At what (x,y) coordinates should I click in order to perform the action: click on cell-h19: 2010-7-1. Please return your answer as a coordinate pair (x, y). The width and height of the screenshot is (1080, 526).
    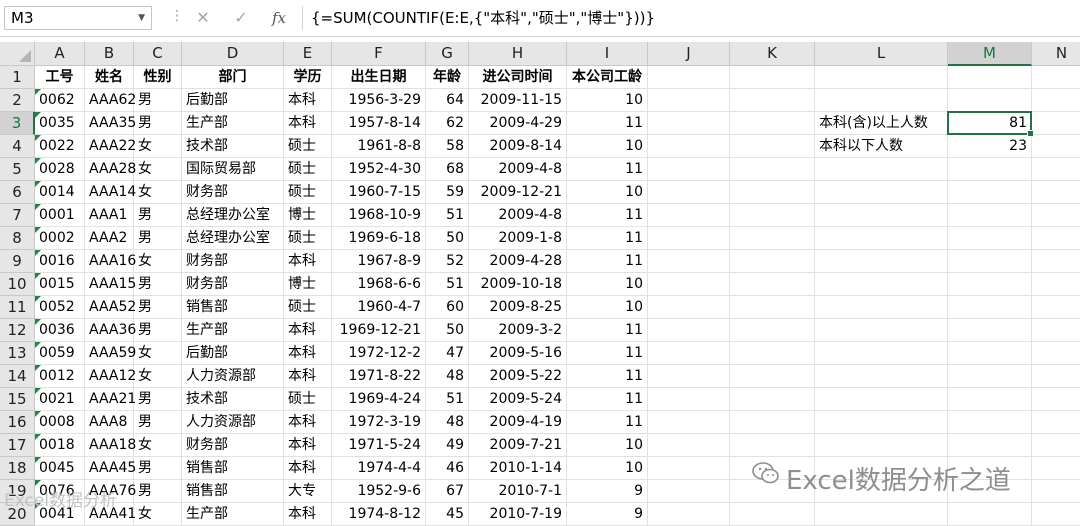
    Looking at the image, I should click on (518, 491).